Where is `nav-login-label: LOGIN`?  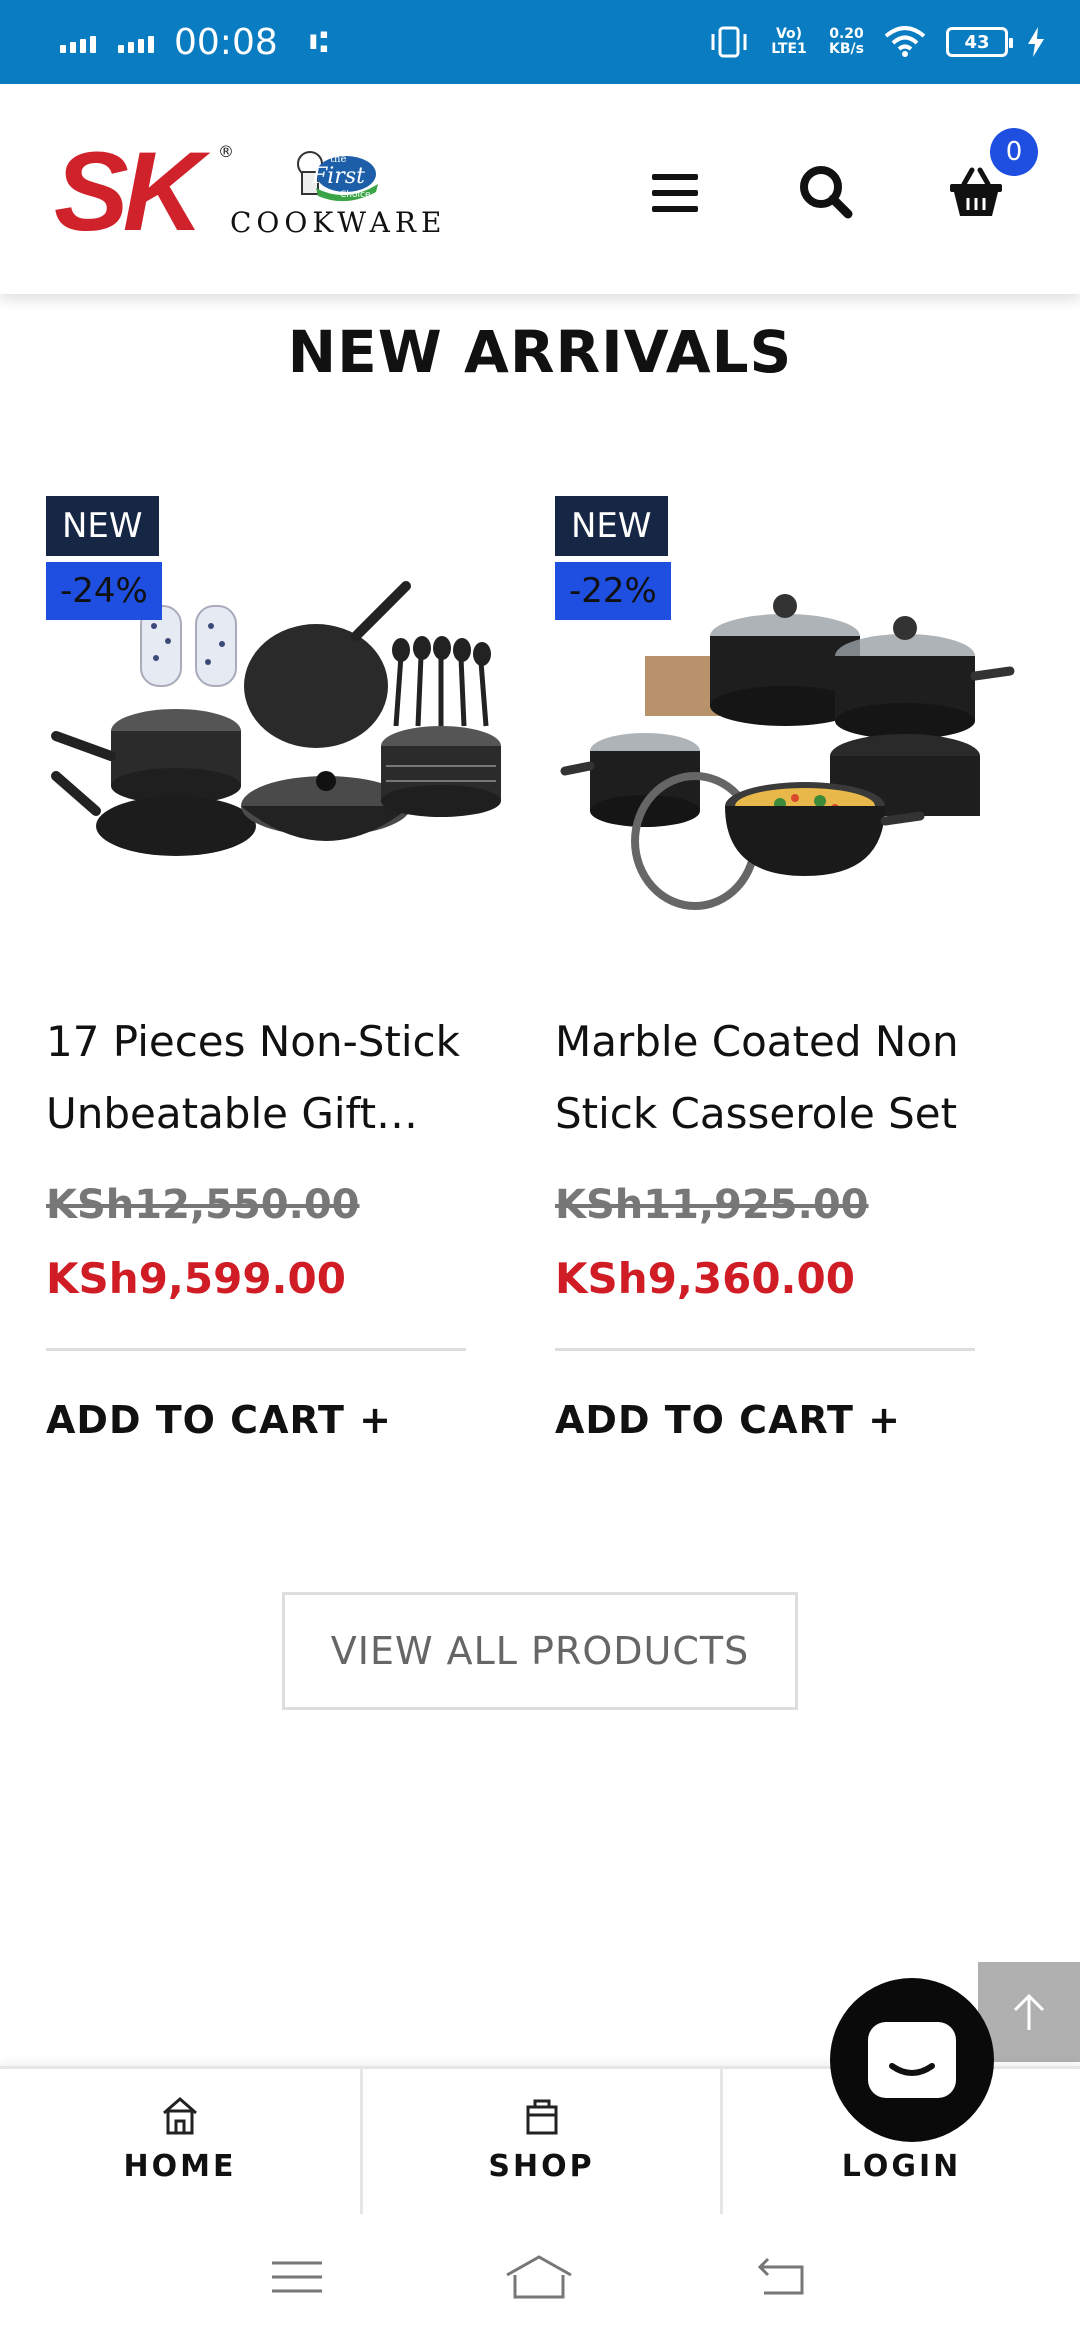
nav-login-label: LOGIN is located at coordinates (901, 2166).